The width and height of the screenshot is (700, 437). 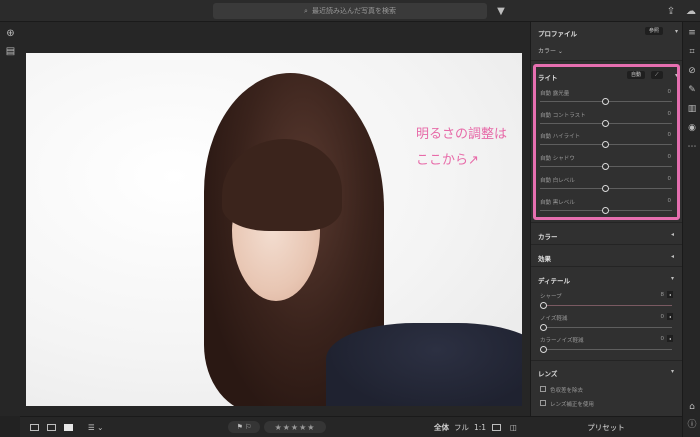 What do you see at coordinates (606, 349) in the screenshot?
I see `color-noise-slider` at bounding box center [606, 349].